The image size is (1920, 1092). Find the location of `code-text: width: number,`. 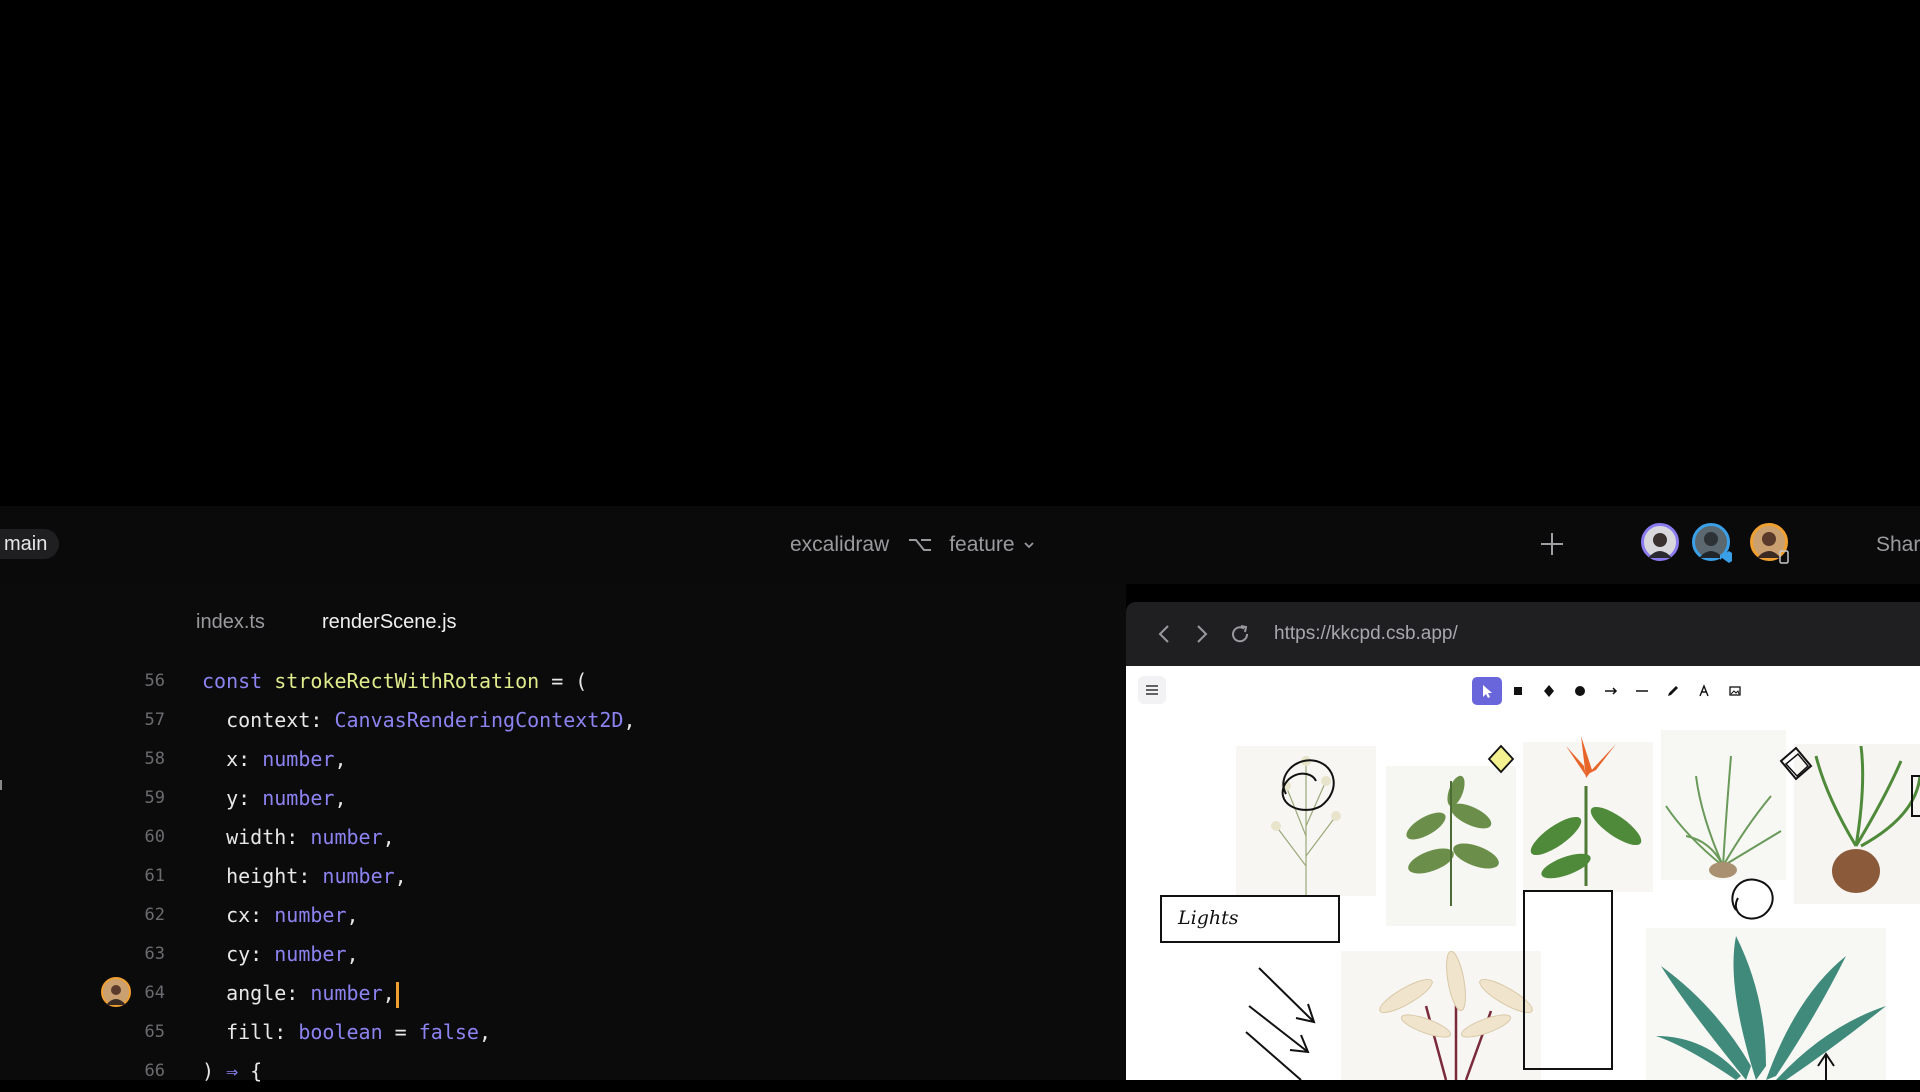

code-text: width: number, is located at coordinates (298, 837).